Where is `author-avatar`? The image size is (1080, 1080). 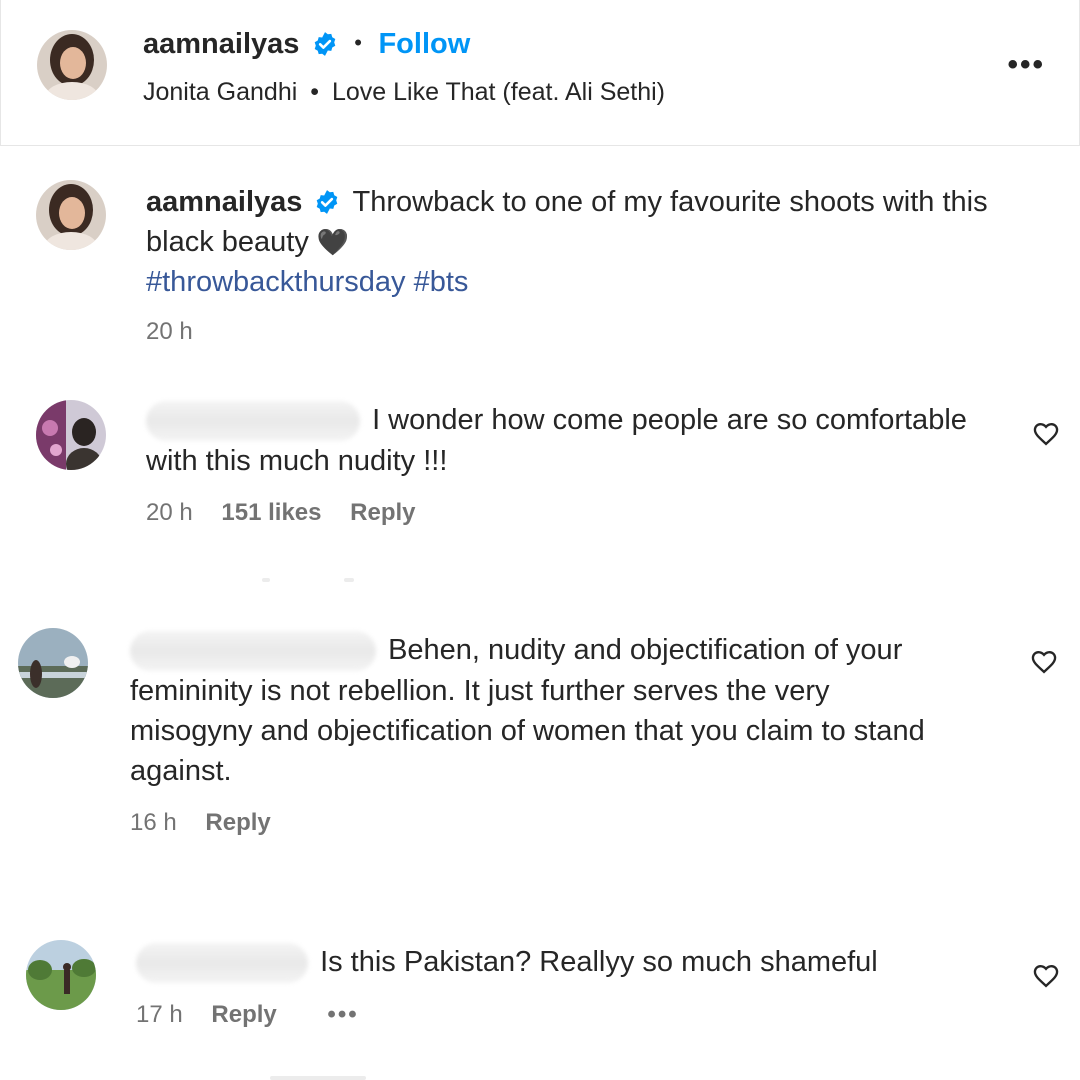 author-avatar is located at coordinates (72, 65).